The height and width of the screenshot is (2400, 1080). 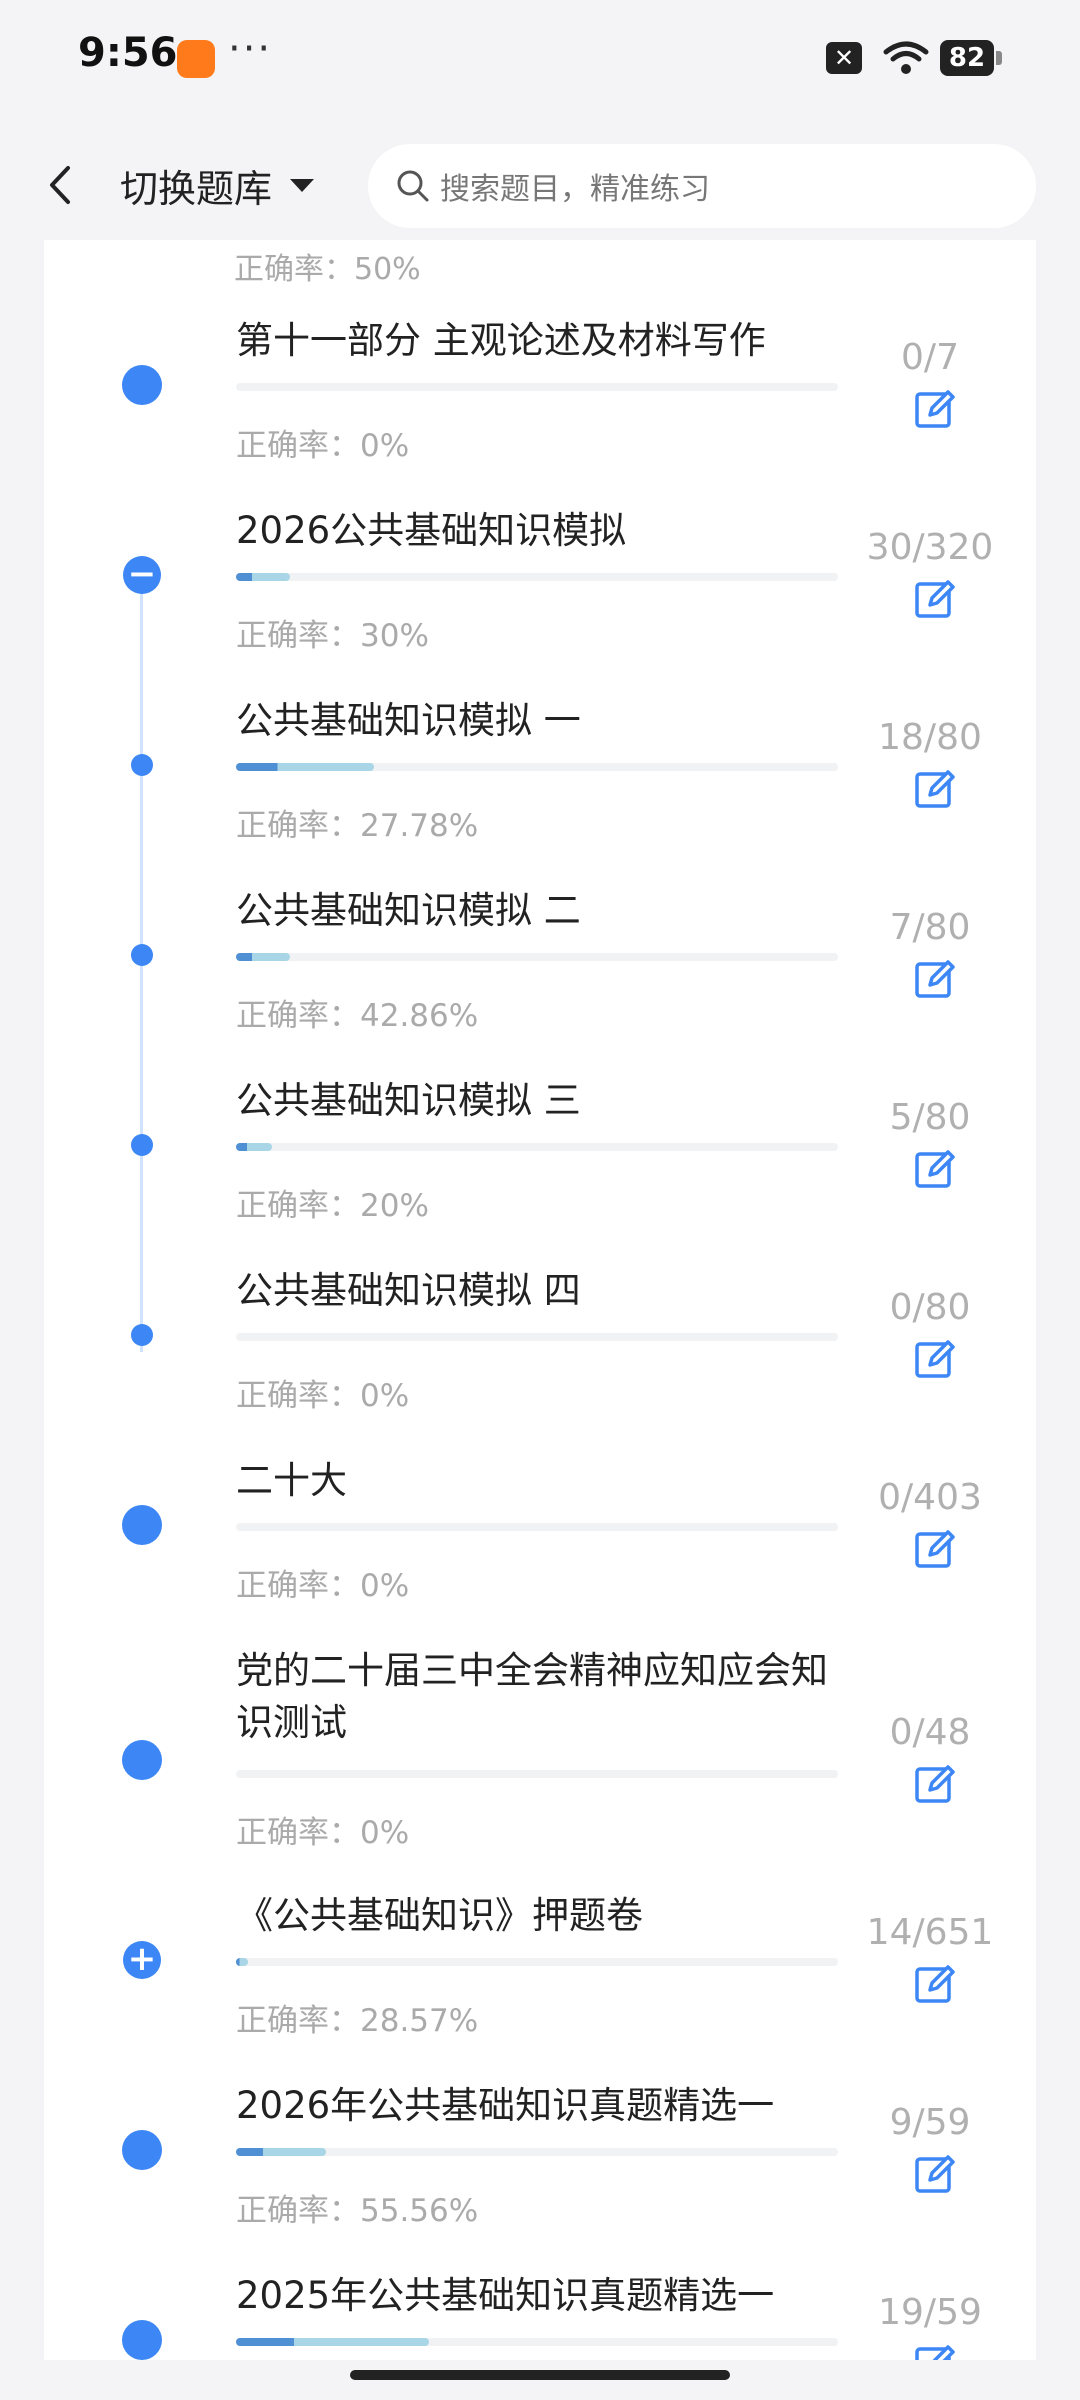 What do you see at coordinates (408, 720) in the screenshot?
I see `item-title: 公共基础知识模拟 一` at bounding box center [408, 720].